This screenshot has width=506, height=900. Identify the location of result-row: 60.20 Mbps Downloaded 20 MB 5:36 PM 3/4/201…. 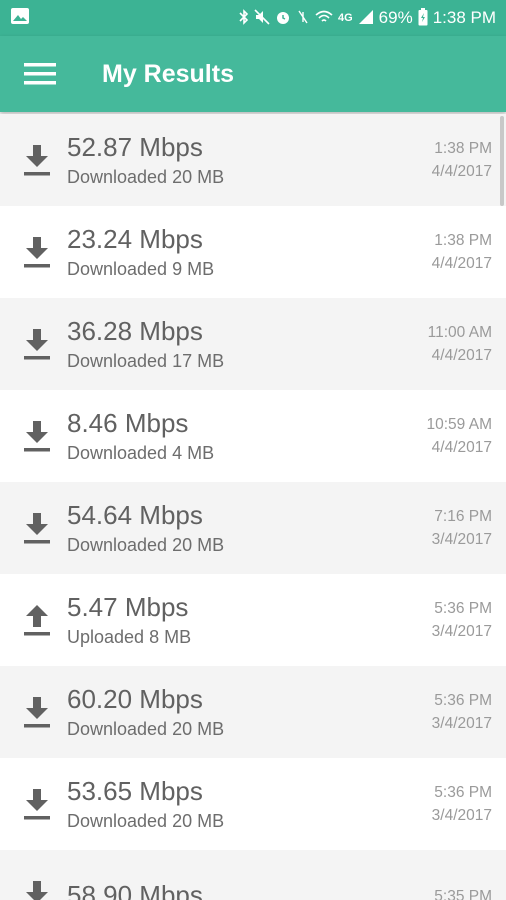
(253, 712).